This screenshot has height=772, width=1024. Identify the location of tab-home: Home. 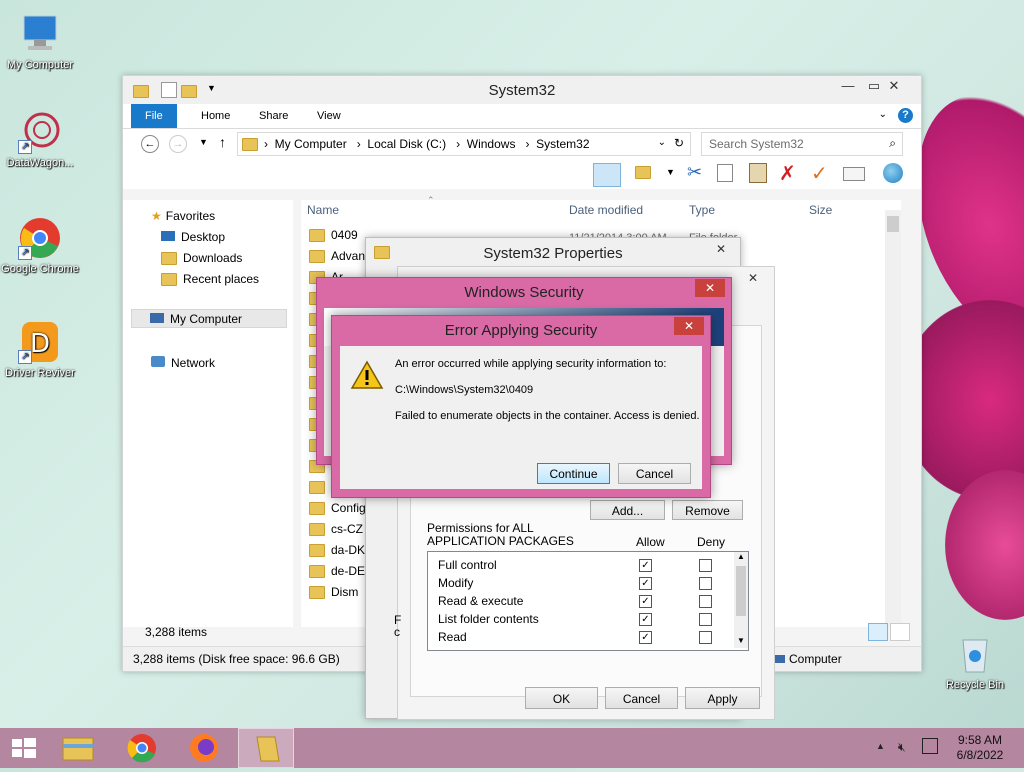
(215, 116).